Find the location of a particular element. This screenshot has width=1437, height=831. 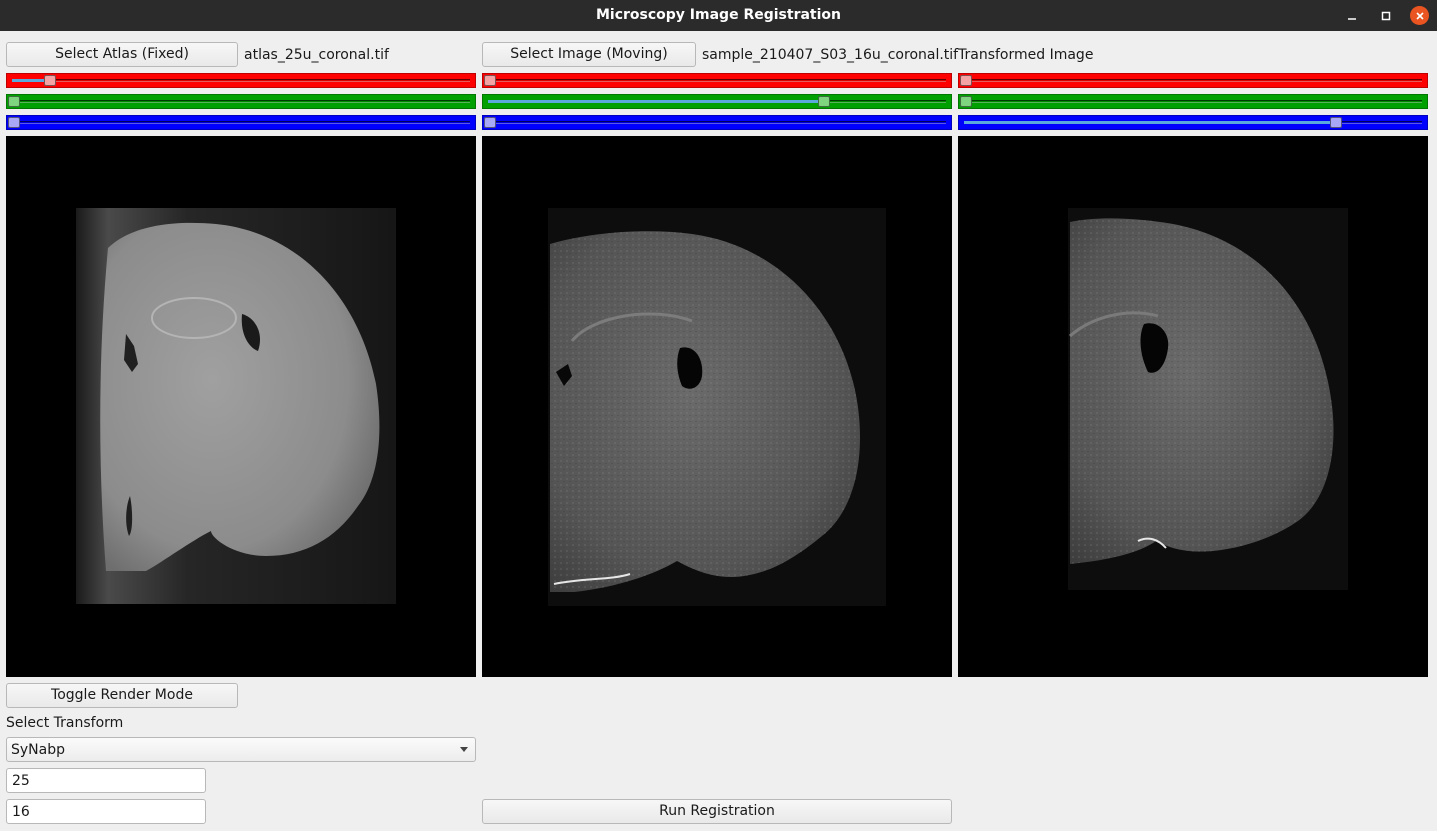

transform-select: SyNabp is located at coordinates (241, 749).